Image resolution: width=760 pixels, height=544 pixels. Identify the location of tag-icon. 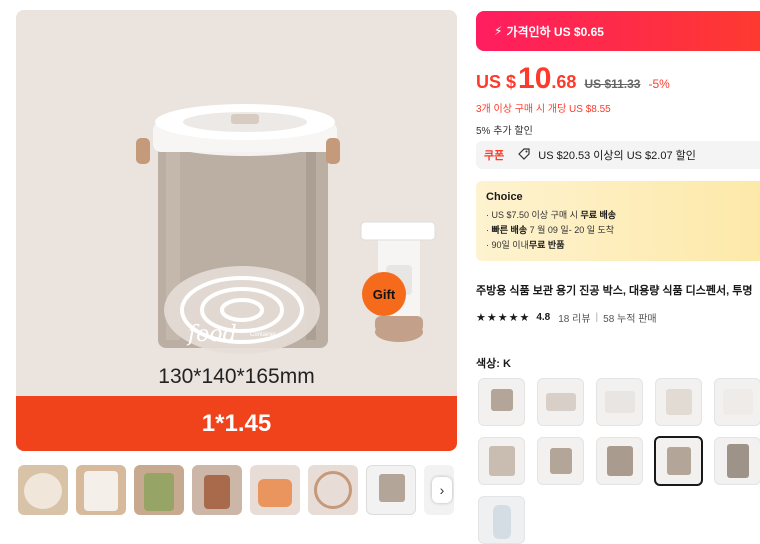
(524, 155).